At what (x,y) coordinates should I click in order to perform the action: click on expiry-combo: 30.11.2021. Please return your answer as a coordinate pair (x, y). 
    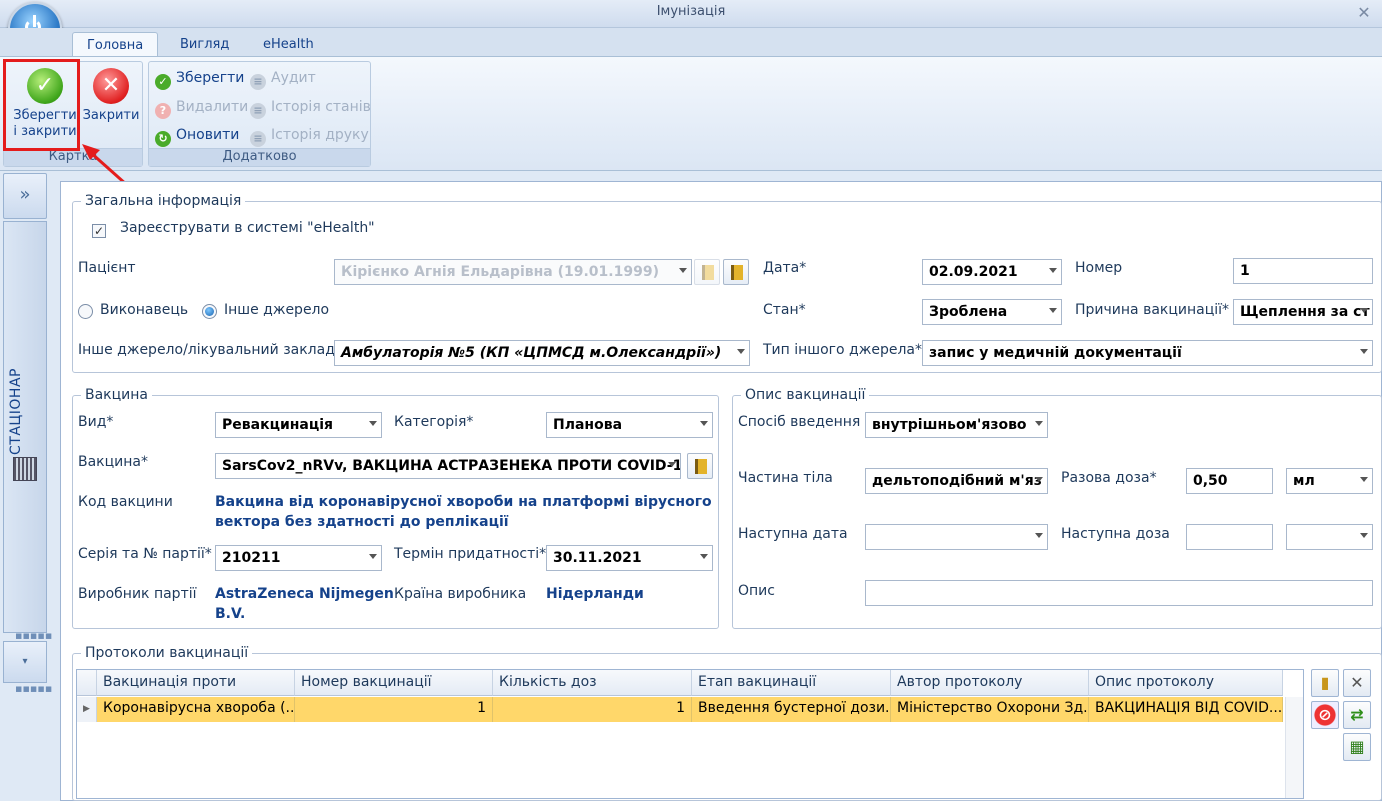
    Looking at the image, I should click on (629, 558).